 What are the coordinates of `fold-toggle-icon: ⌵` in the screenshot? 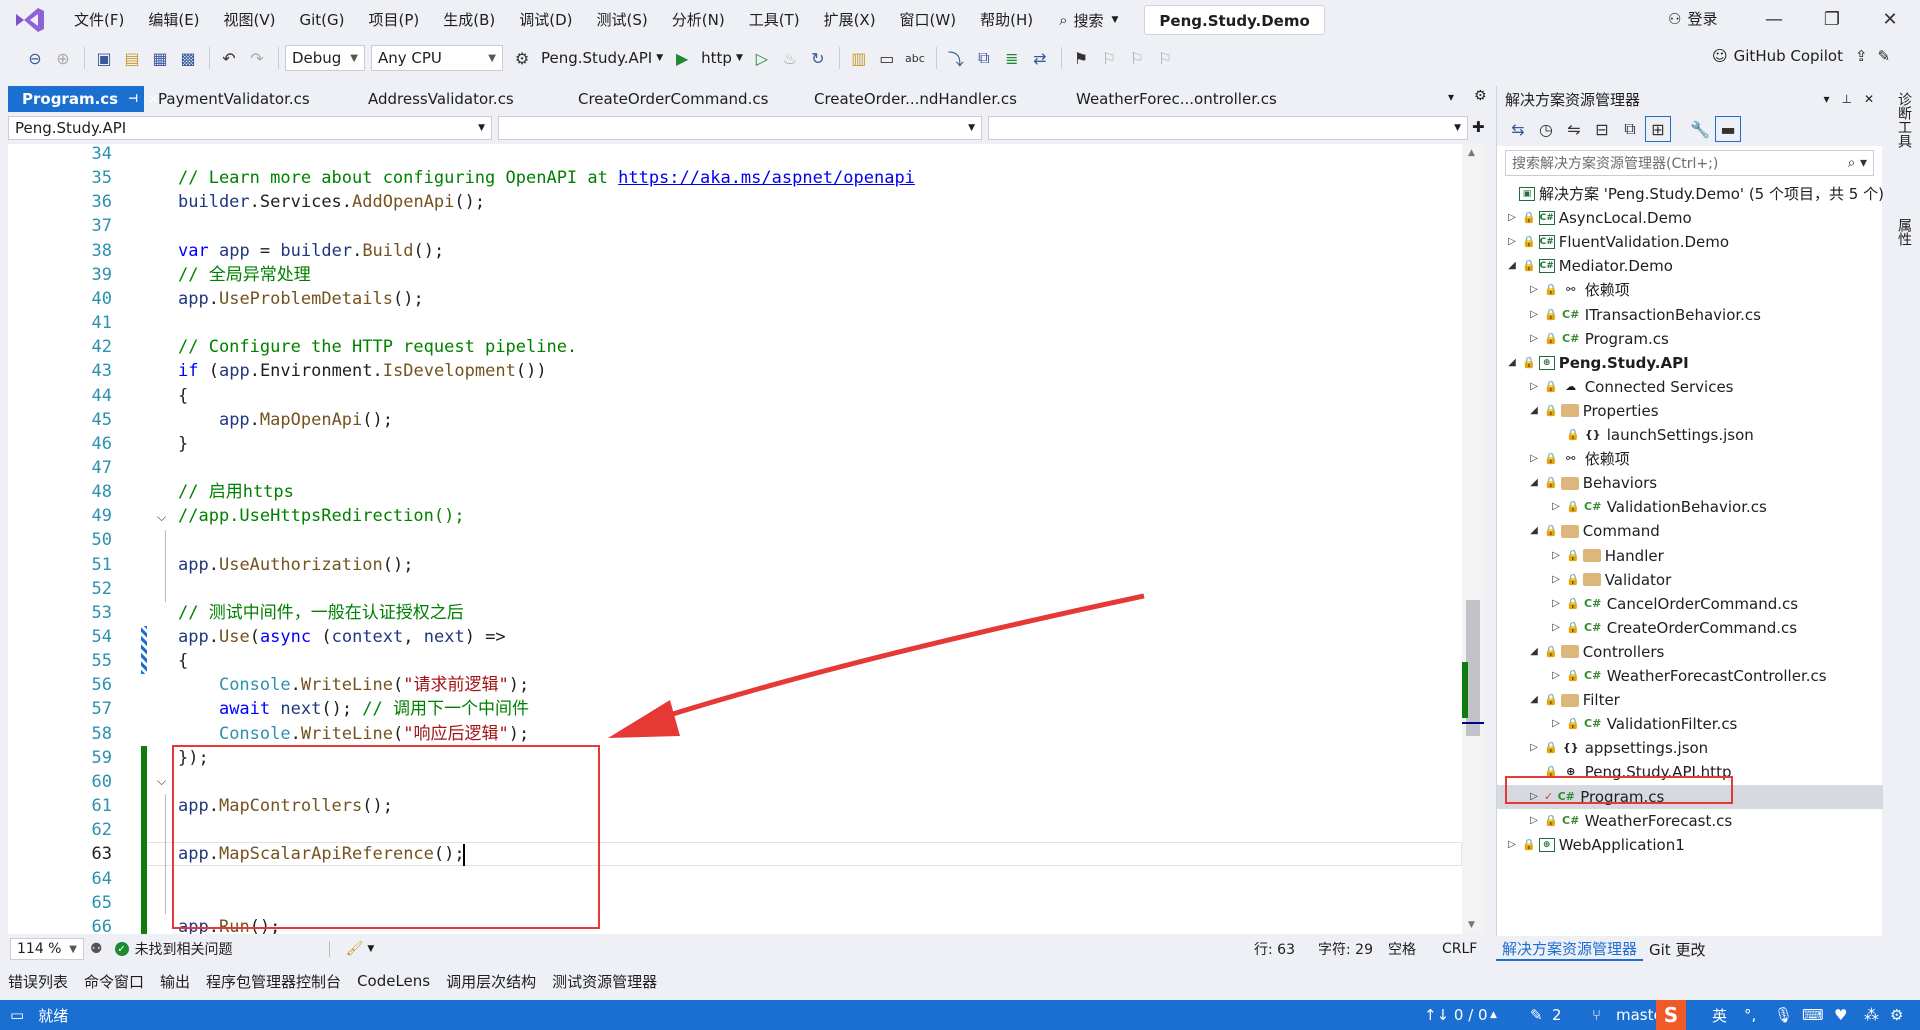 It's located at (161, 517).